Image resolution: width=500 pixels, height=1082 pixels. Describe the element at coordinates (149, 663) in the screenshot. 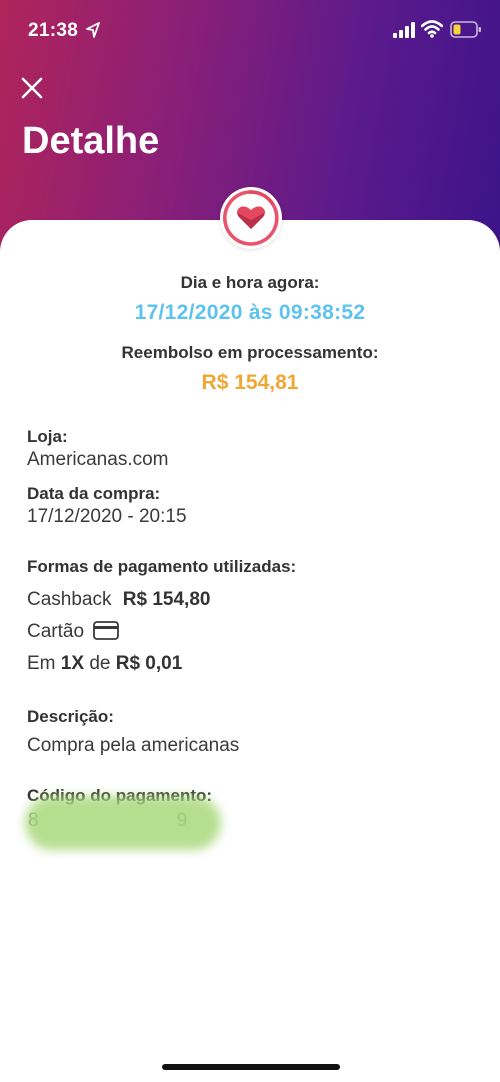

I see `installments-value: R$ 0,01` at that location.